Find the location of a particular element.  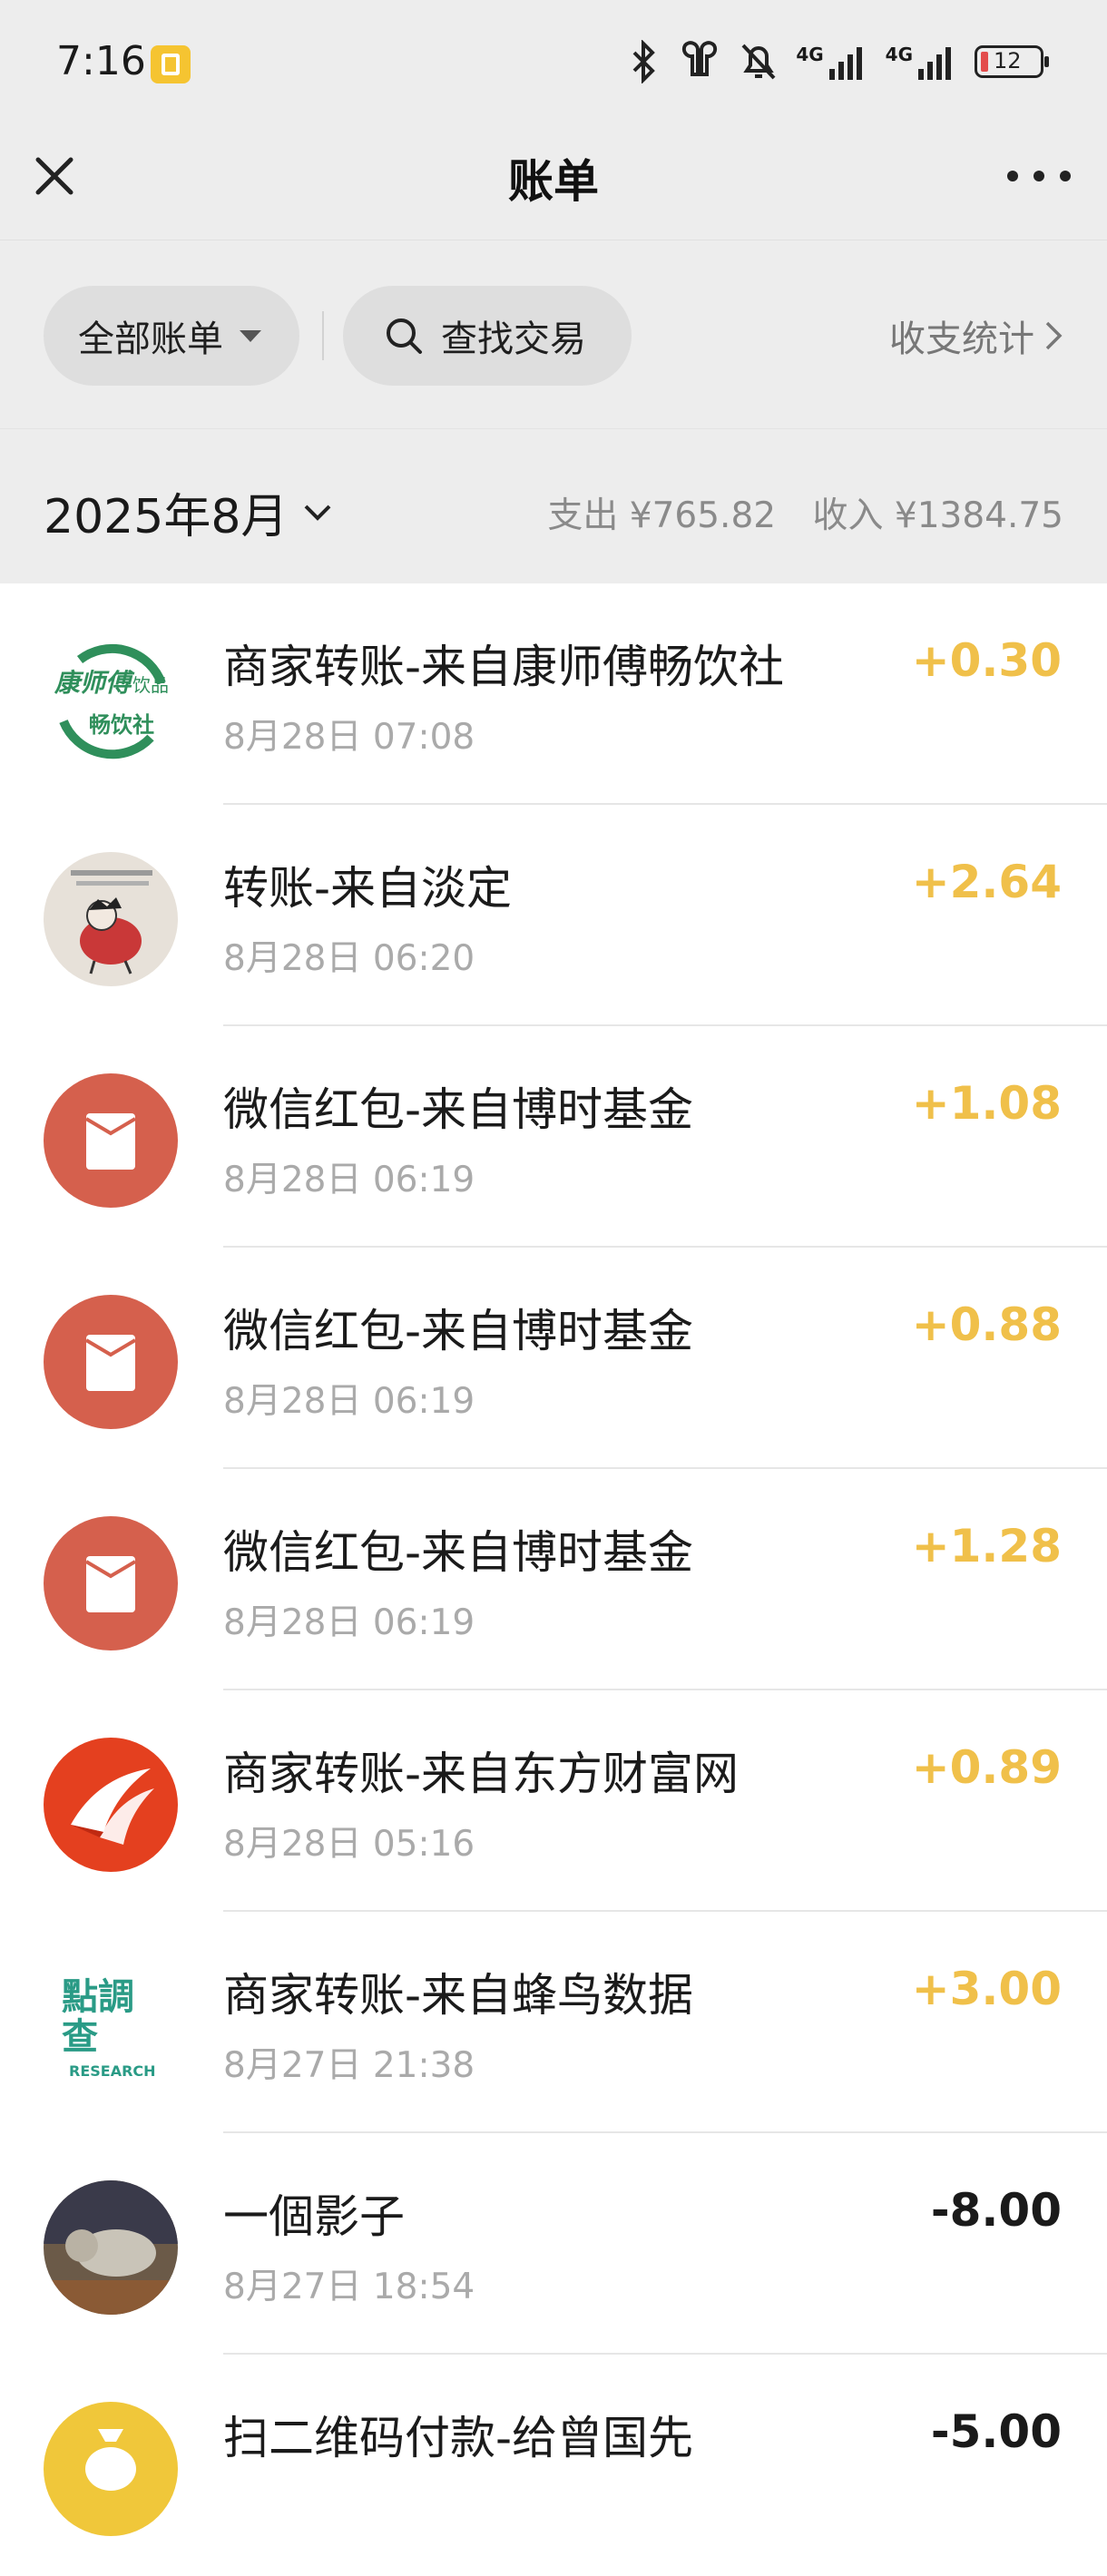

filter-divider is located at coordinates (323, 335).